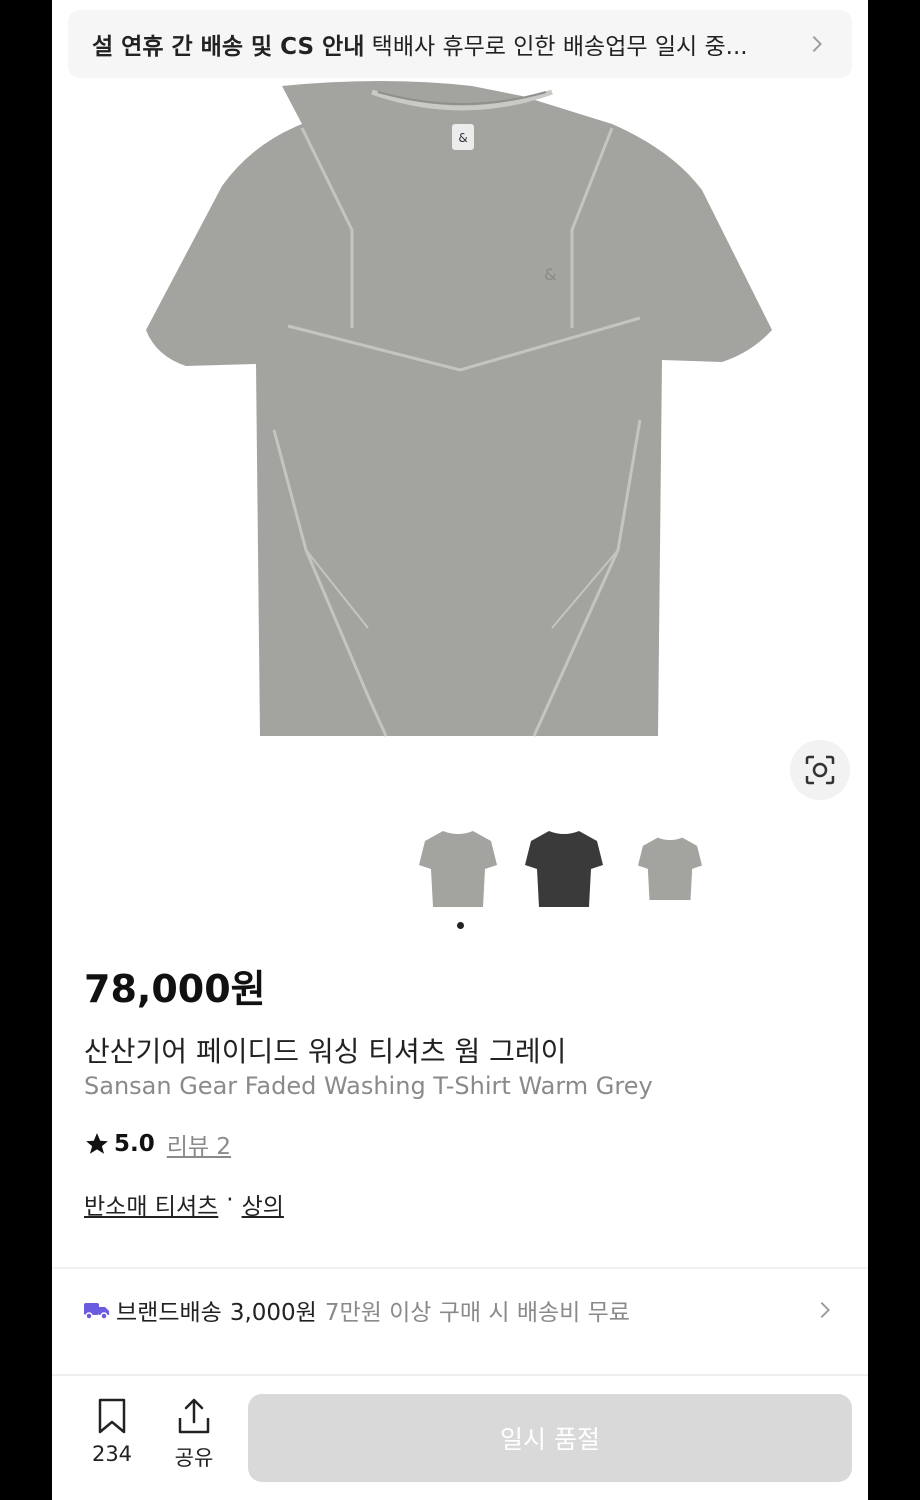  Describe the element at coordinates (134, 1144) in the screenshot. I see `rating-score: 5.0` at that location.